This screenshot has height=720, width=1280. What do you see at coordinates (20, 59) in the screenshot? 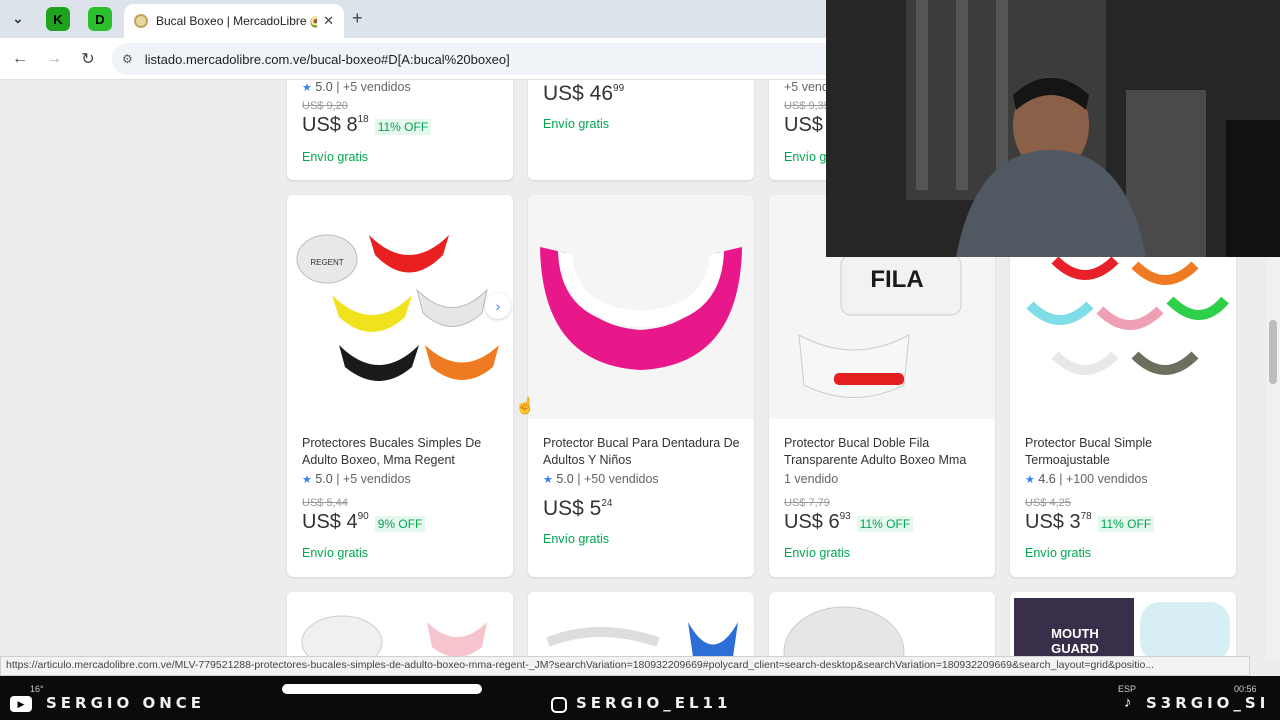
I see `back-arrow-icon: ←` at bounding box center [20, 59].